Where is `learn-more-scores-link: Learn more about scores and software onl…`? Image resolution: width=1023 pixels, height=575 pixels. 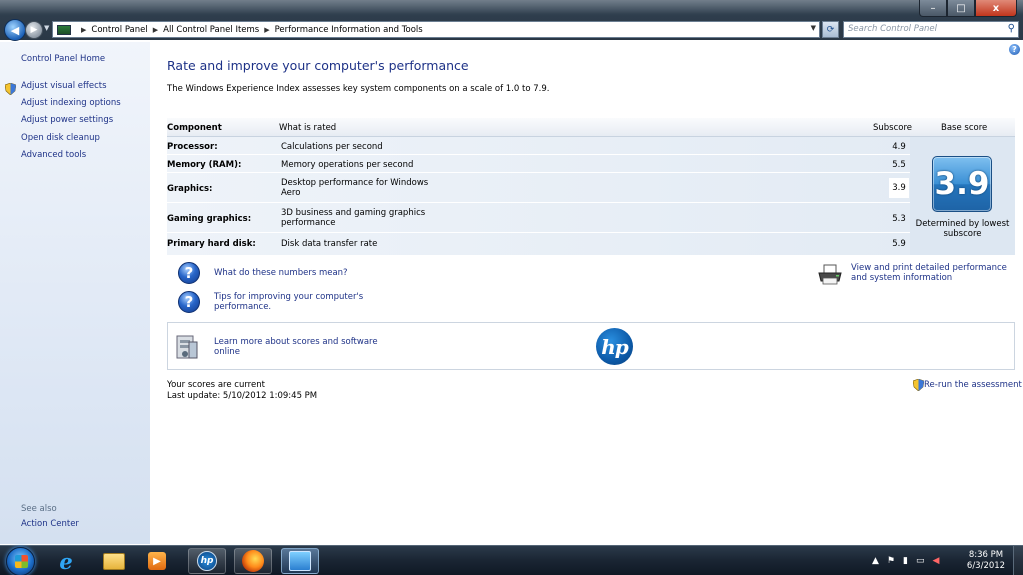
learn-more-scores-link: Learn more about scores and software onl… is located at coordinates (299, 347).